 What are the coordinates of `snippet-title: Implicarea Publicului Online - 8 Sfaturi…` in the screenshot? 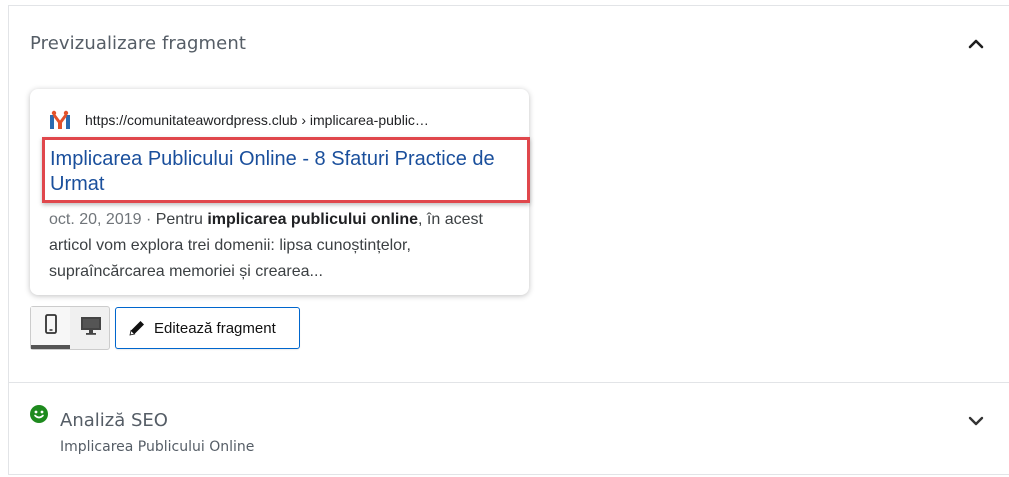 It's located at (289, 172).